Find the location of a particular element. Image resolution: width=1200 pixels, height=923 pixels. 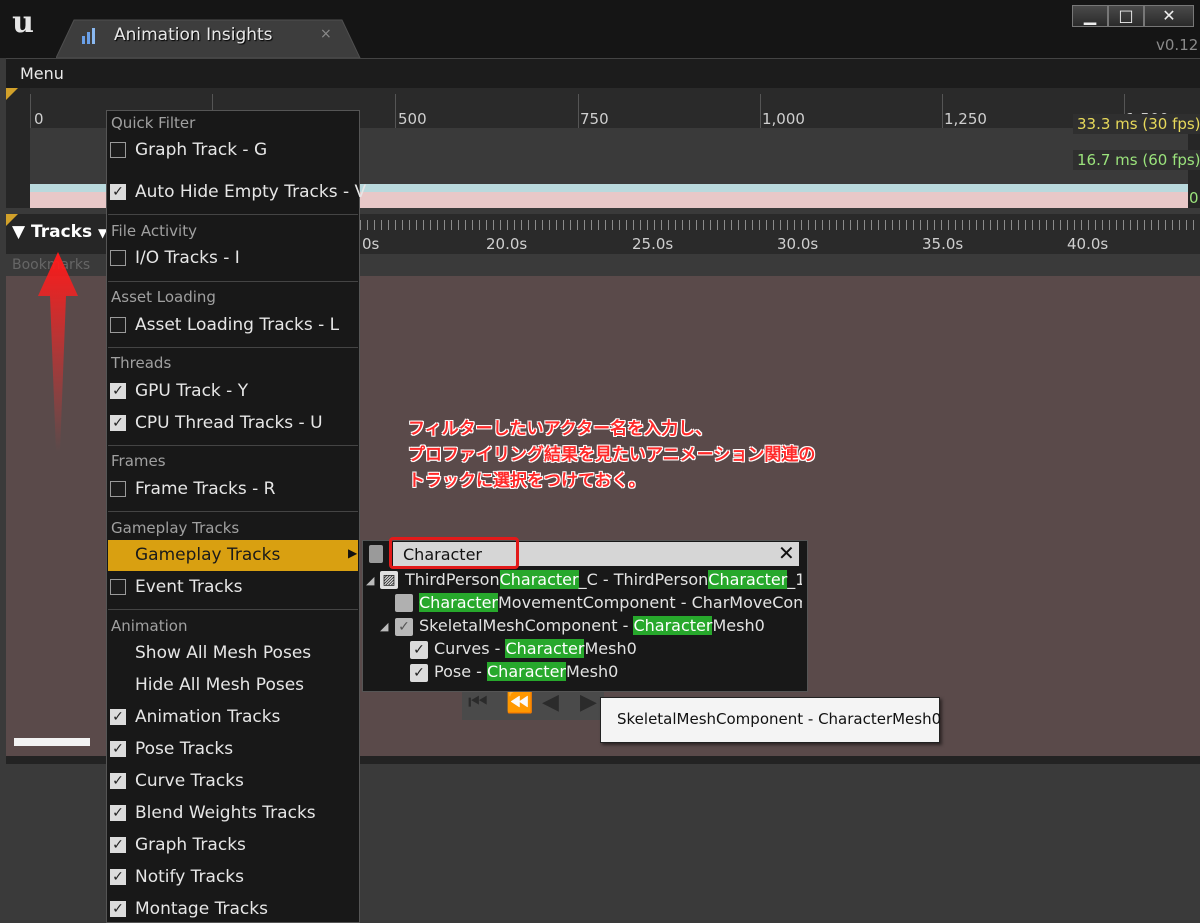

frame-tick: 500 is located at coordinates (412, 119).